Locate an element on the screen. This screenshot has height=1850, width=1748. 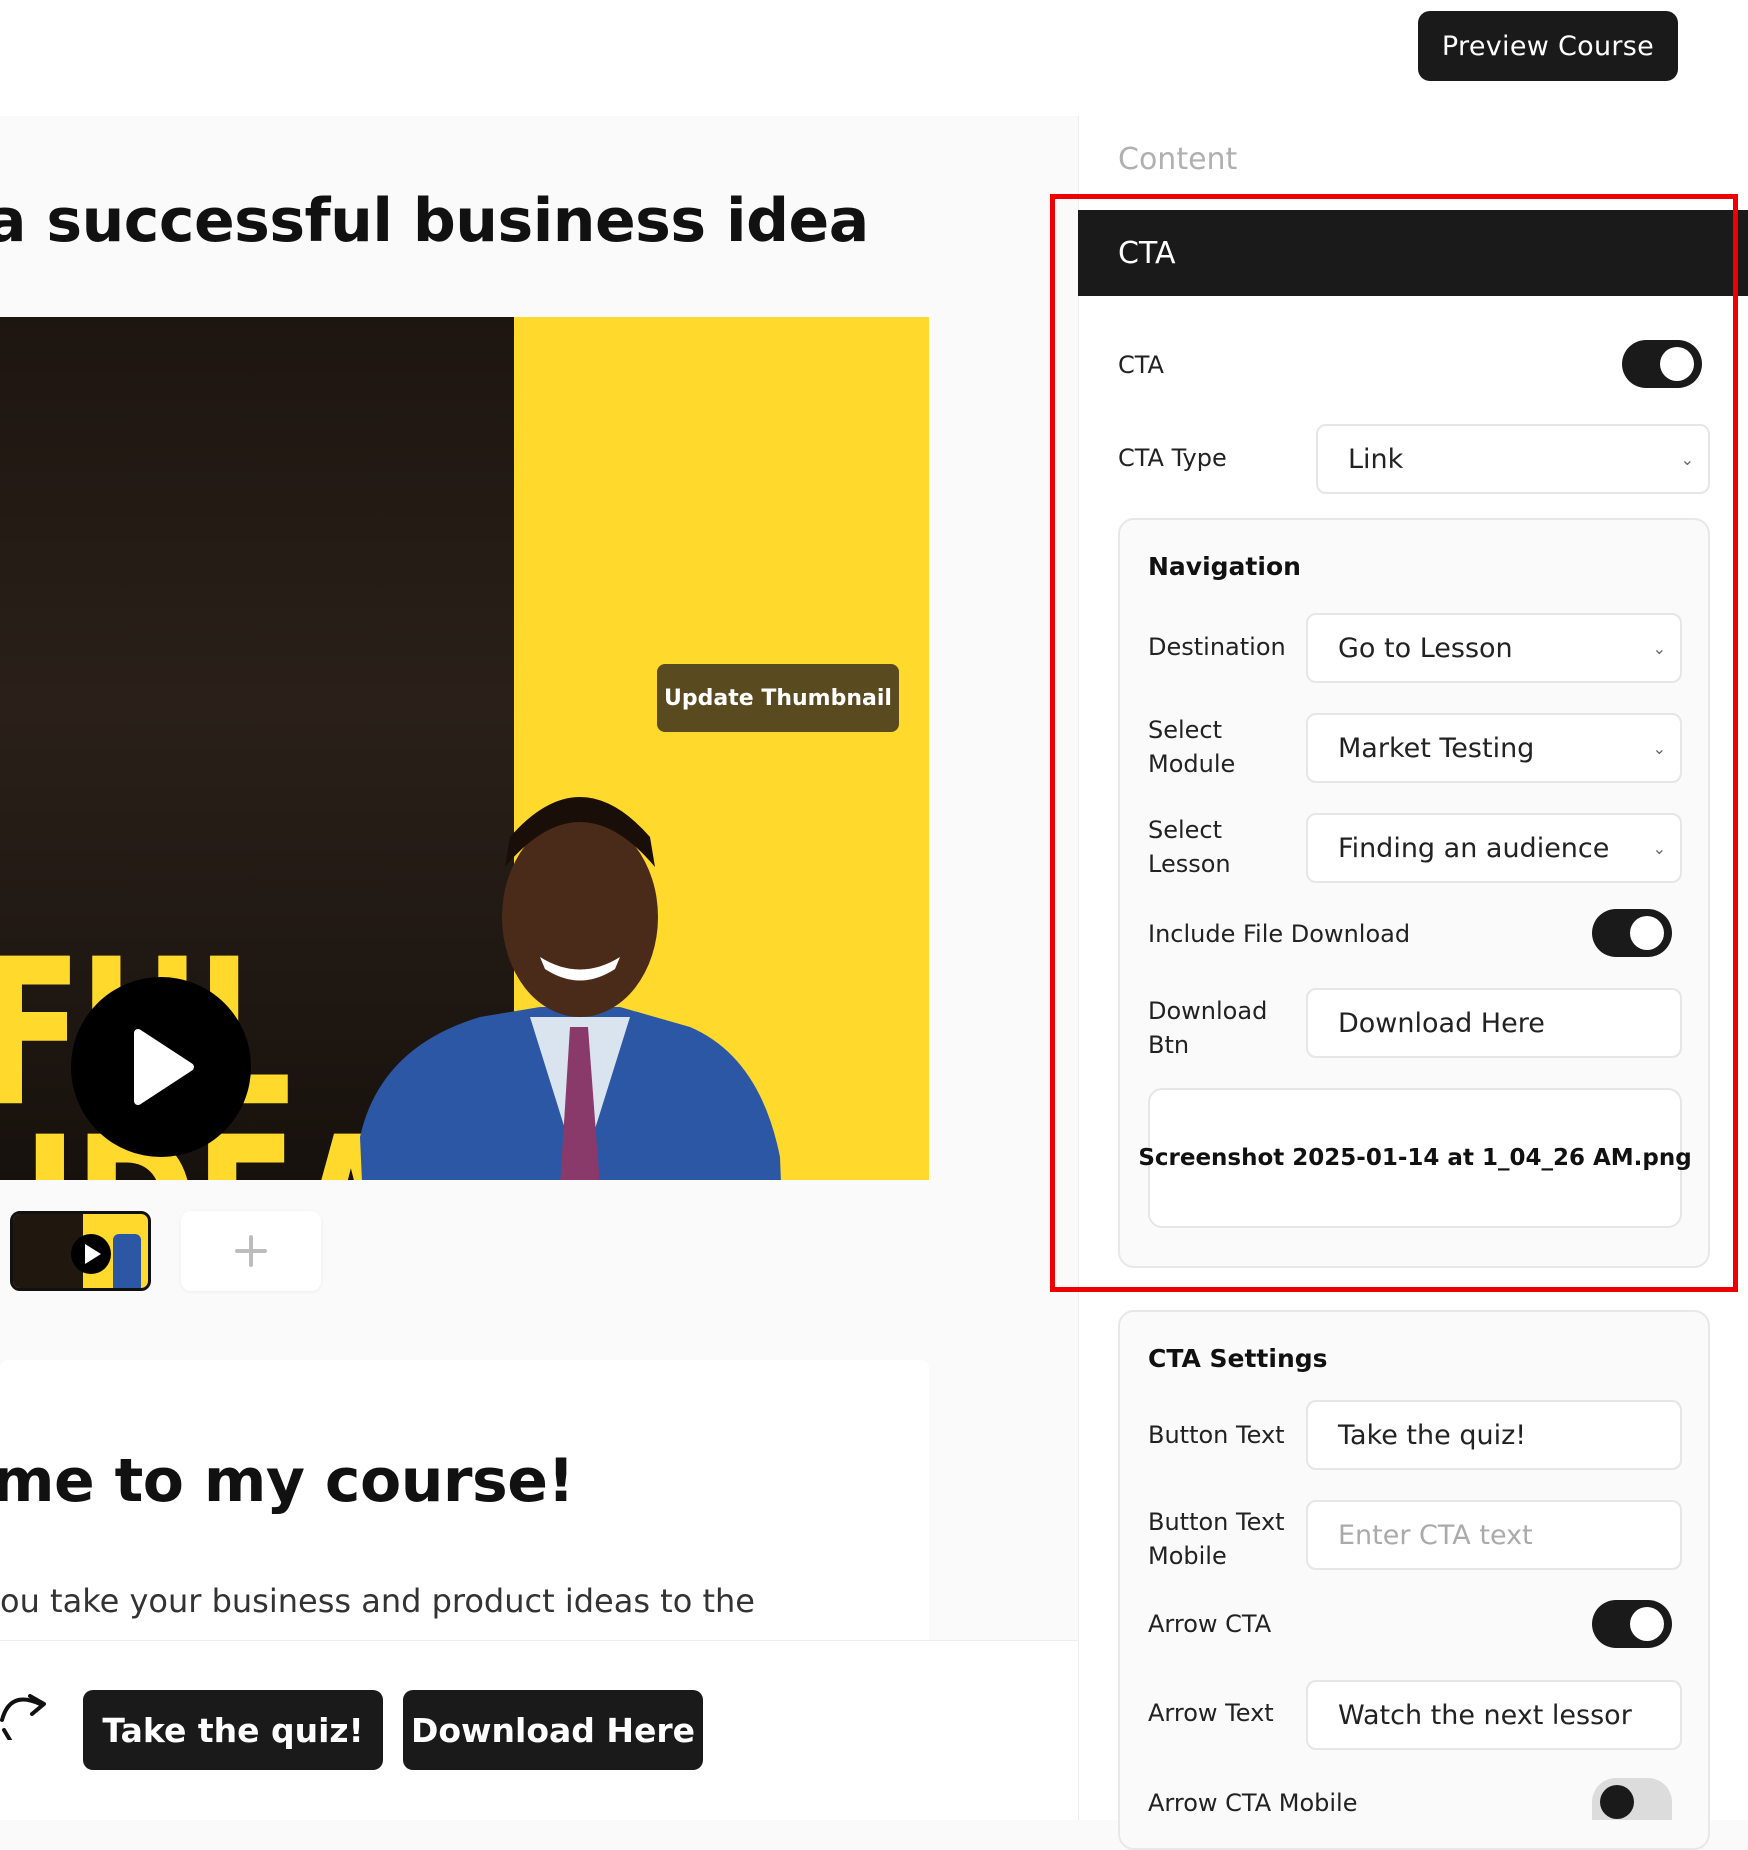
cta-download-button: Download Here is located at coordinates (553, 1730).